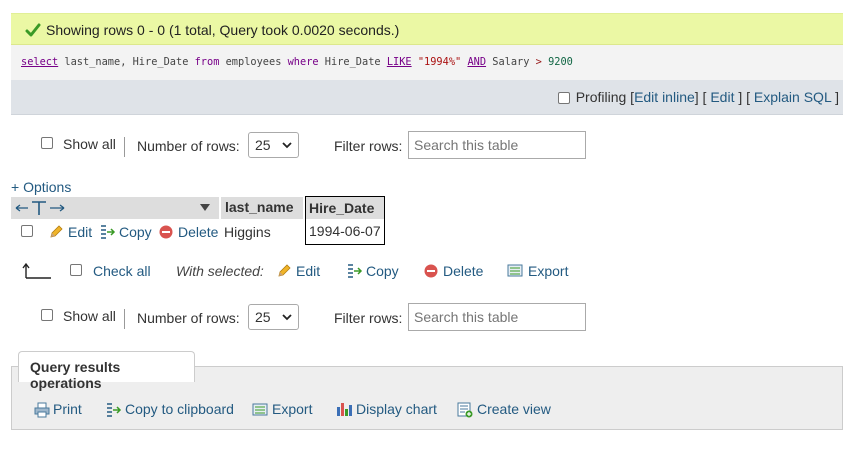 This screenshot has height=458, width=843. What do you see at coordinates (664, 97) in the screenshot?
I see `edit-inline-link: Edit inline` at bounding box center [664, 97].